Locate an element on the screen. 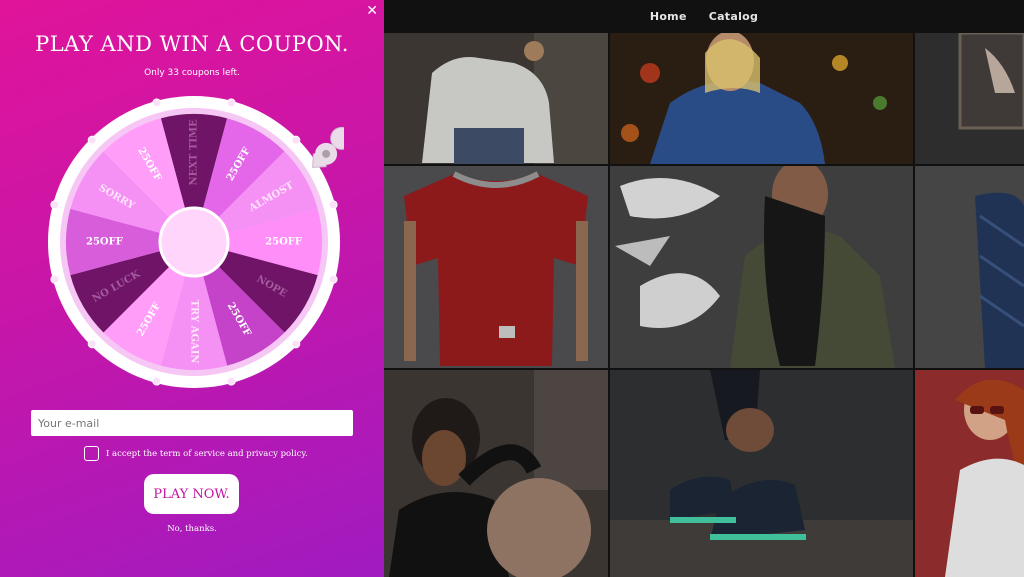 This screenshot has height=577, width=1024. product-photo-plaid is located at coordinates (969, 267).